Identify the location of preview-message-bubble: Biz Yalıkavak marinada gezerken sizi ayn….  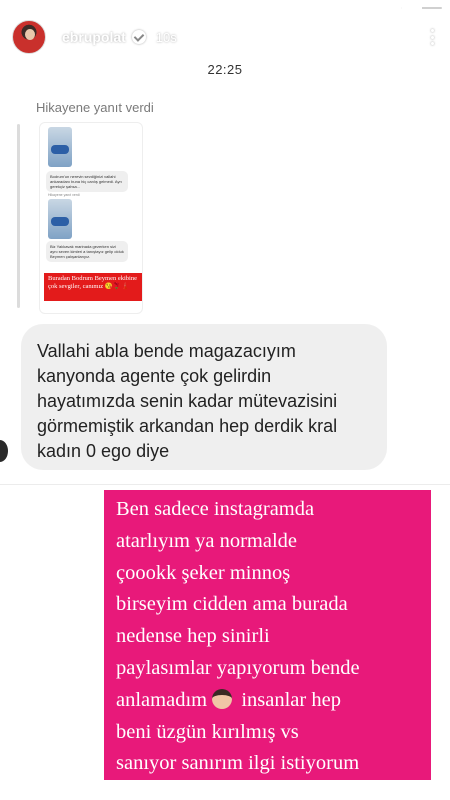
(87, 251).